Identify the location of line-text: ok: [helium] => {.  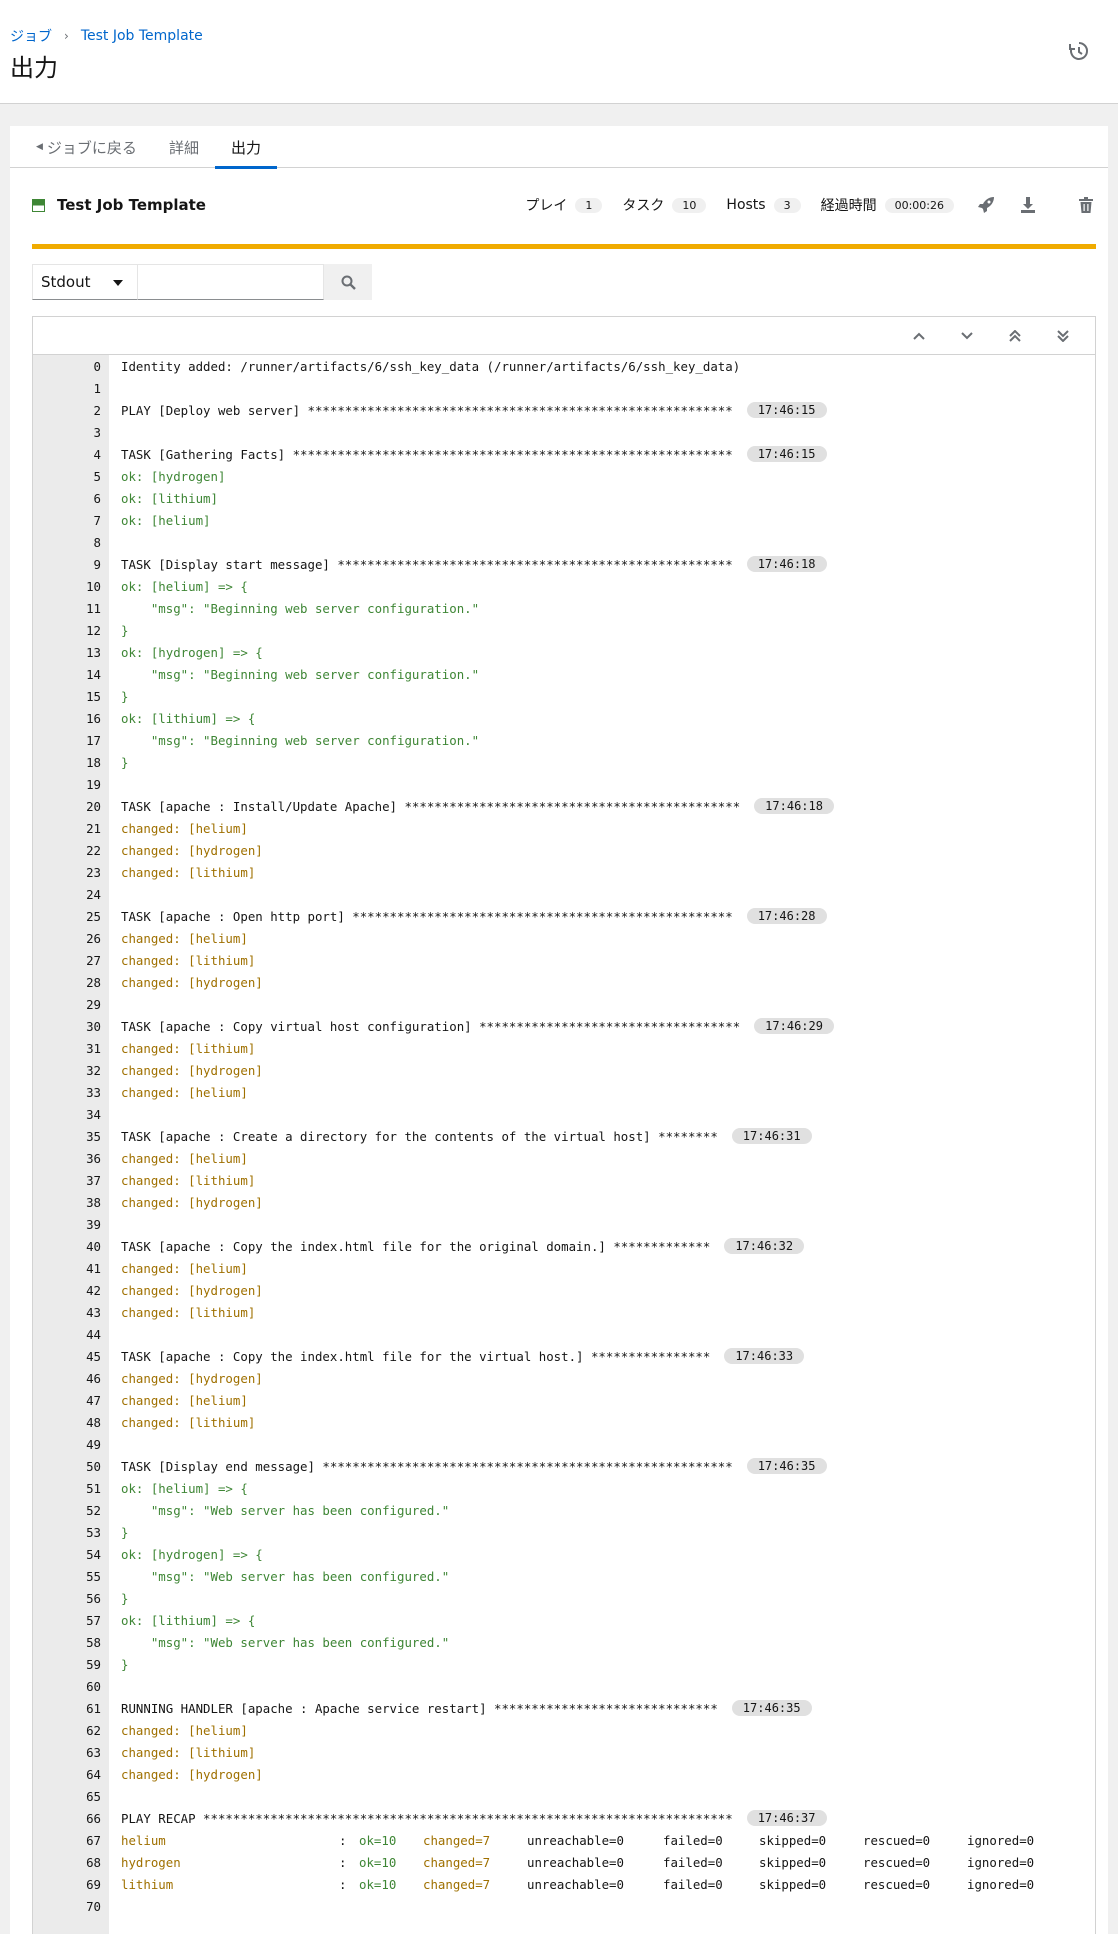
(184, 1488).